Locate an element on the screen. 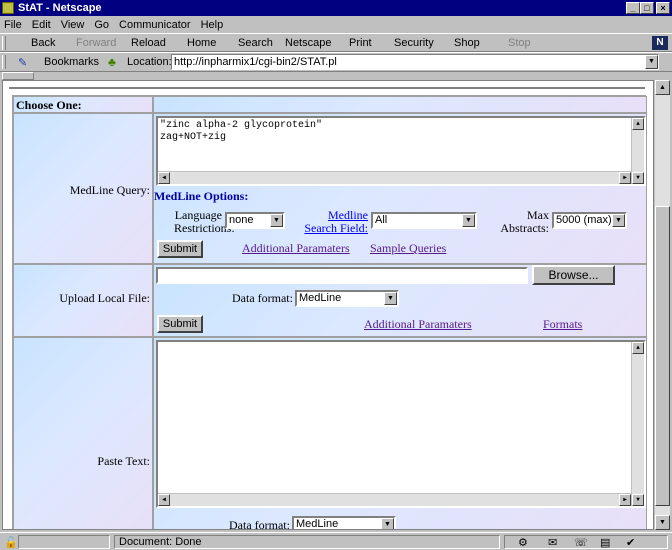 This screenshot has height=550, width=672. max-abstracts-label: Max Abstracts: is located at coordinates (524, 221).